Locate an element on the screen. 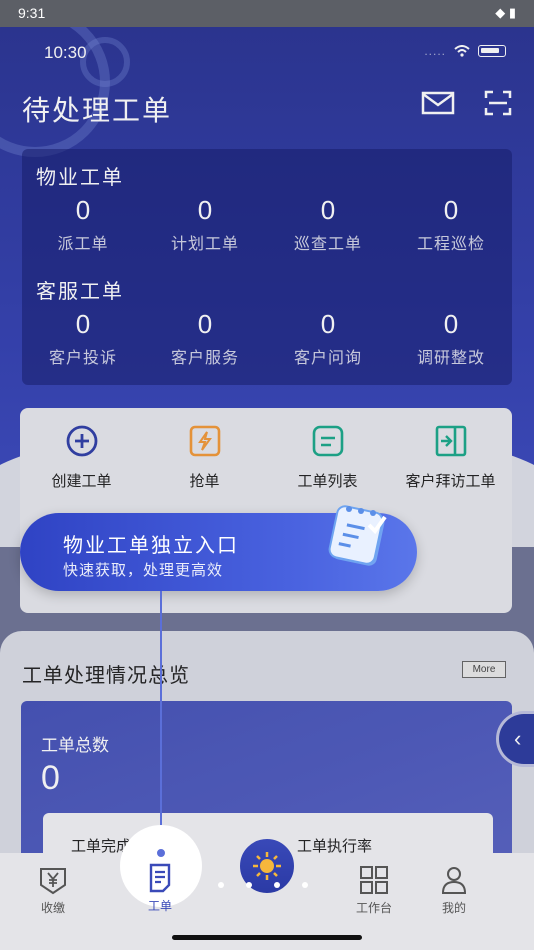  inner-status-time: 10:30 is located at coordinates (65, 52).